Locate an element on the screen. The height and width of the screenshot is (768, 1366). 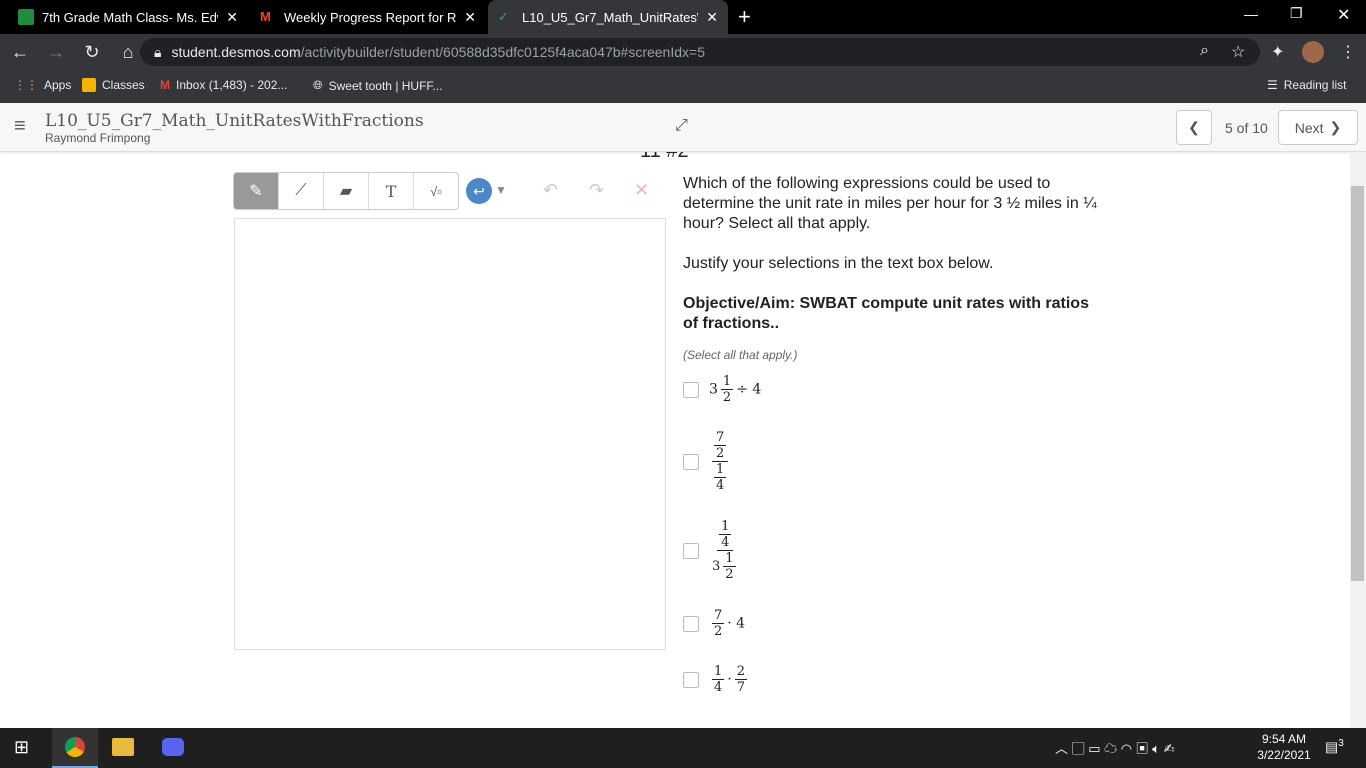
date: 3/22/2021 is located at coordinates (1284, 755).